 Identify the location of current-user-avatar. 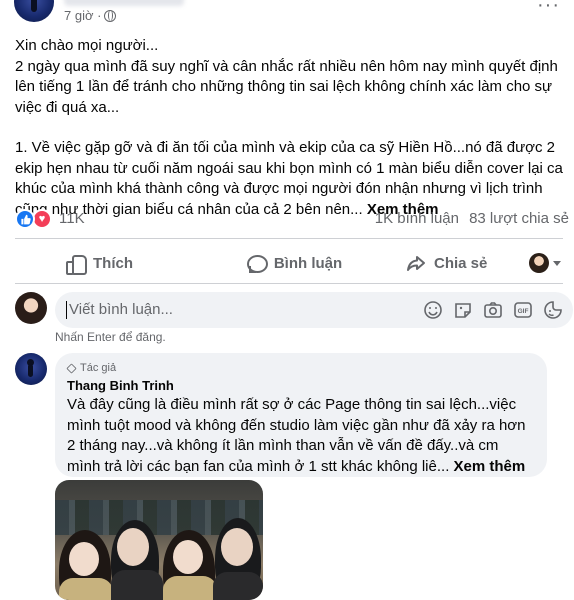
(31, 308).